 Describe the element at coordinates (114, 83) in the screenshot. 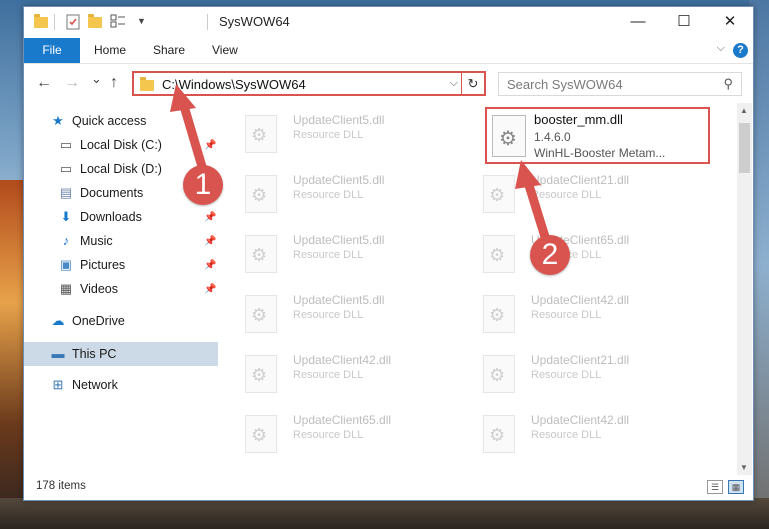

I see `up-button: ↑` at that location.